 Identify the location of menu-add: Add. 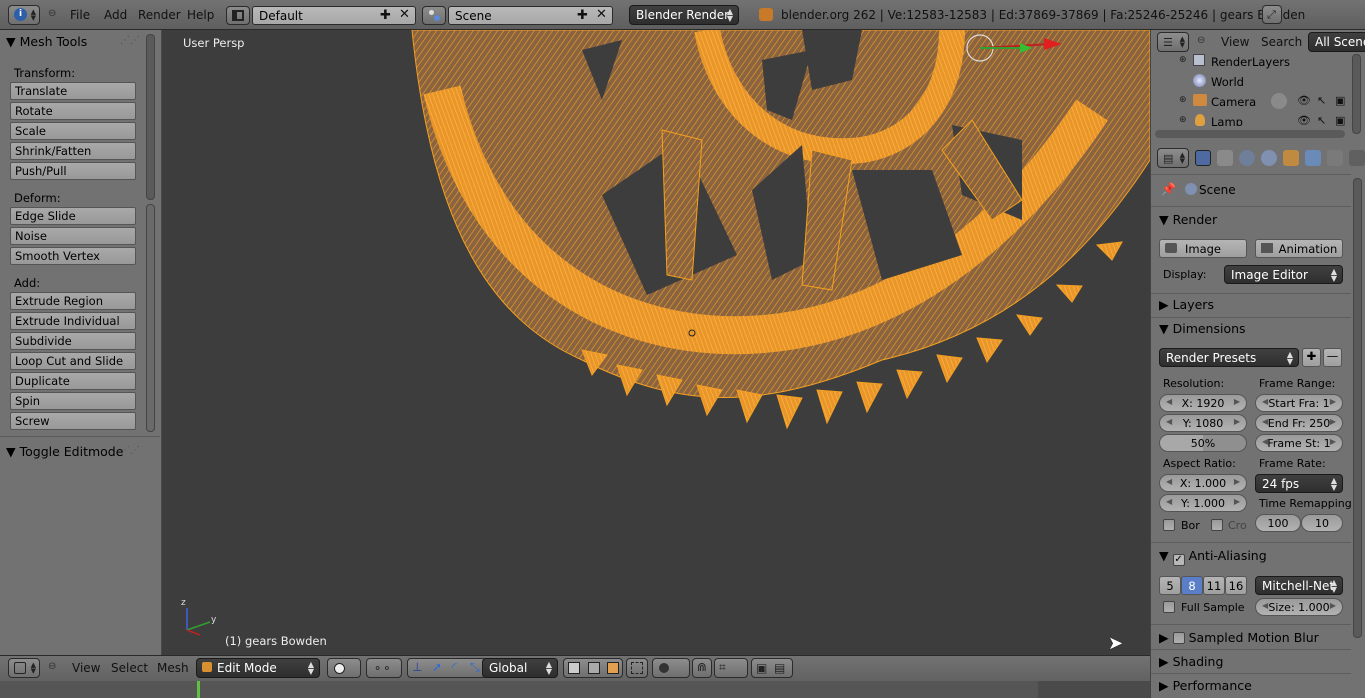
(115, 15).